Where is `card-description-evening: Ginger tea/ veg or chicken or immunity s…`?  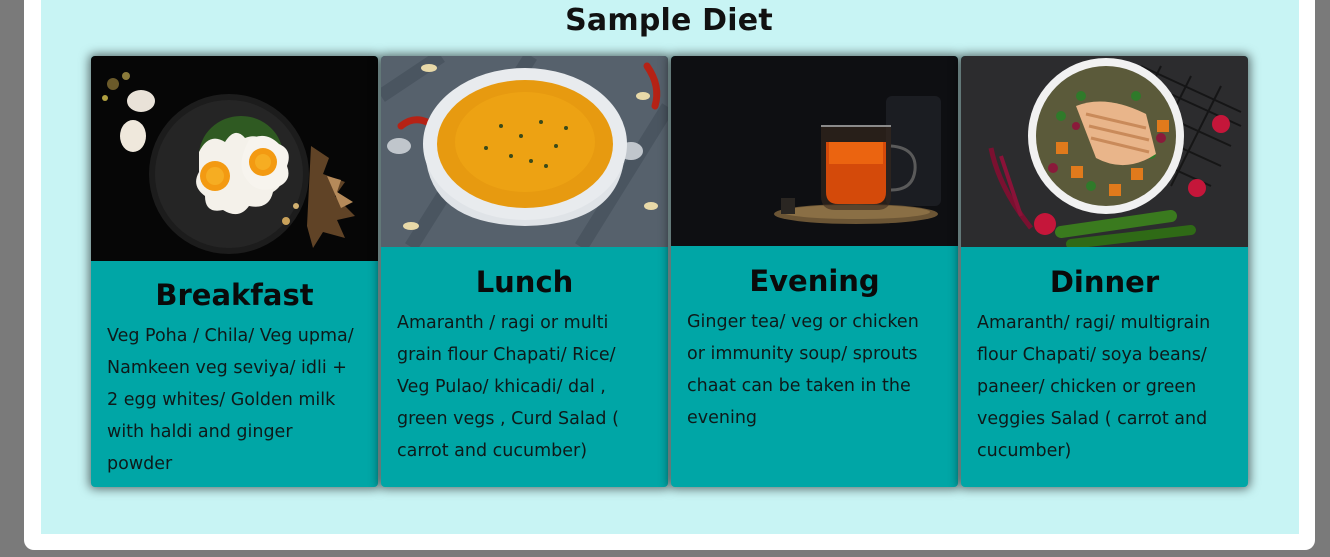
card-description-evening: Ginger tea/ veg or chicken or immunity s… is located at coordinates (803, 370).